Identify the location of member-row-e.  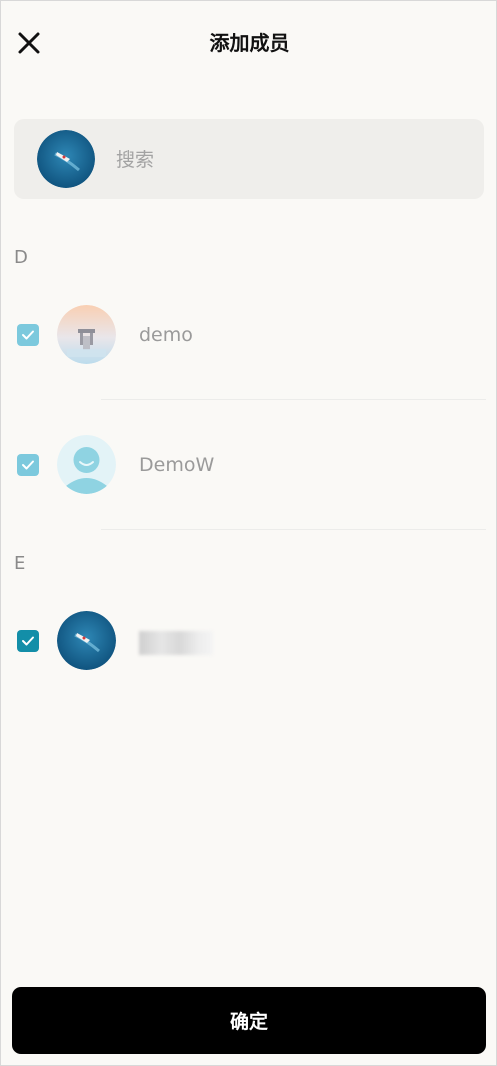
(249, 641).